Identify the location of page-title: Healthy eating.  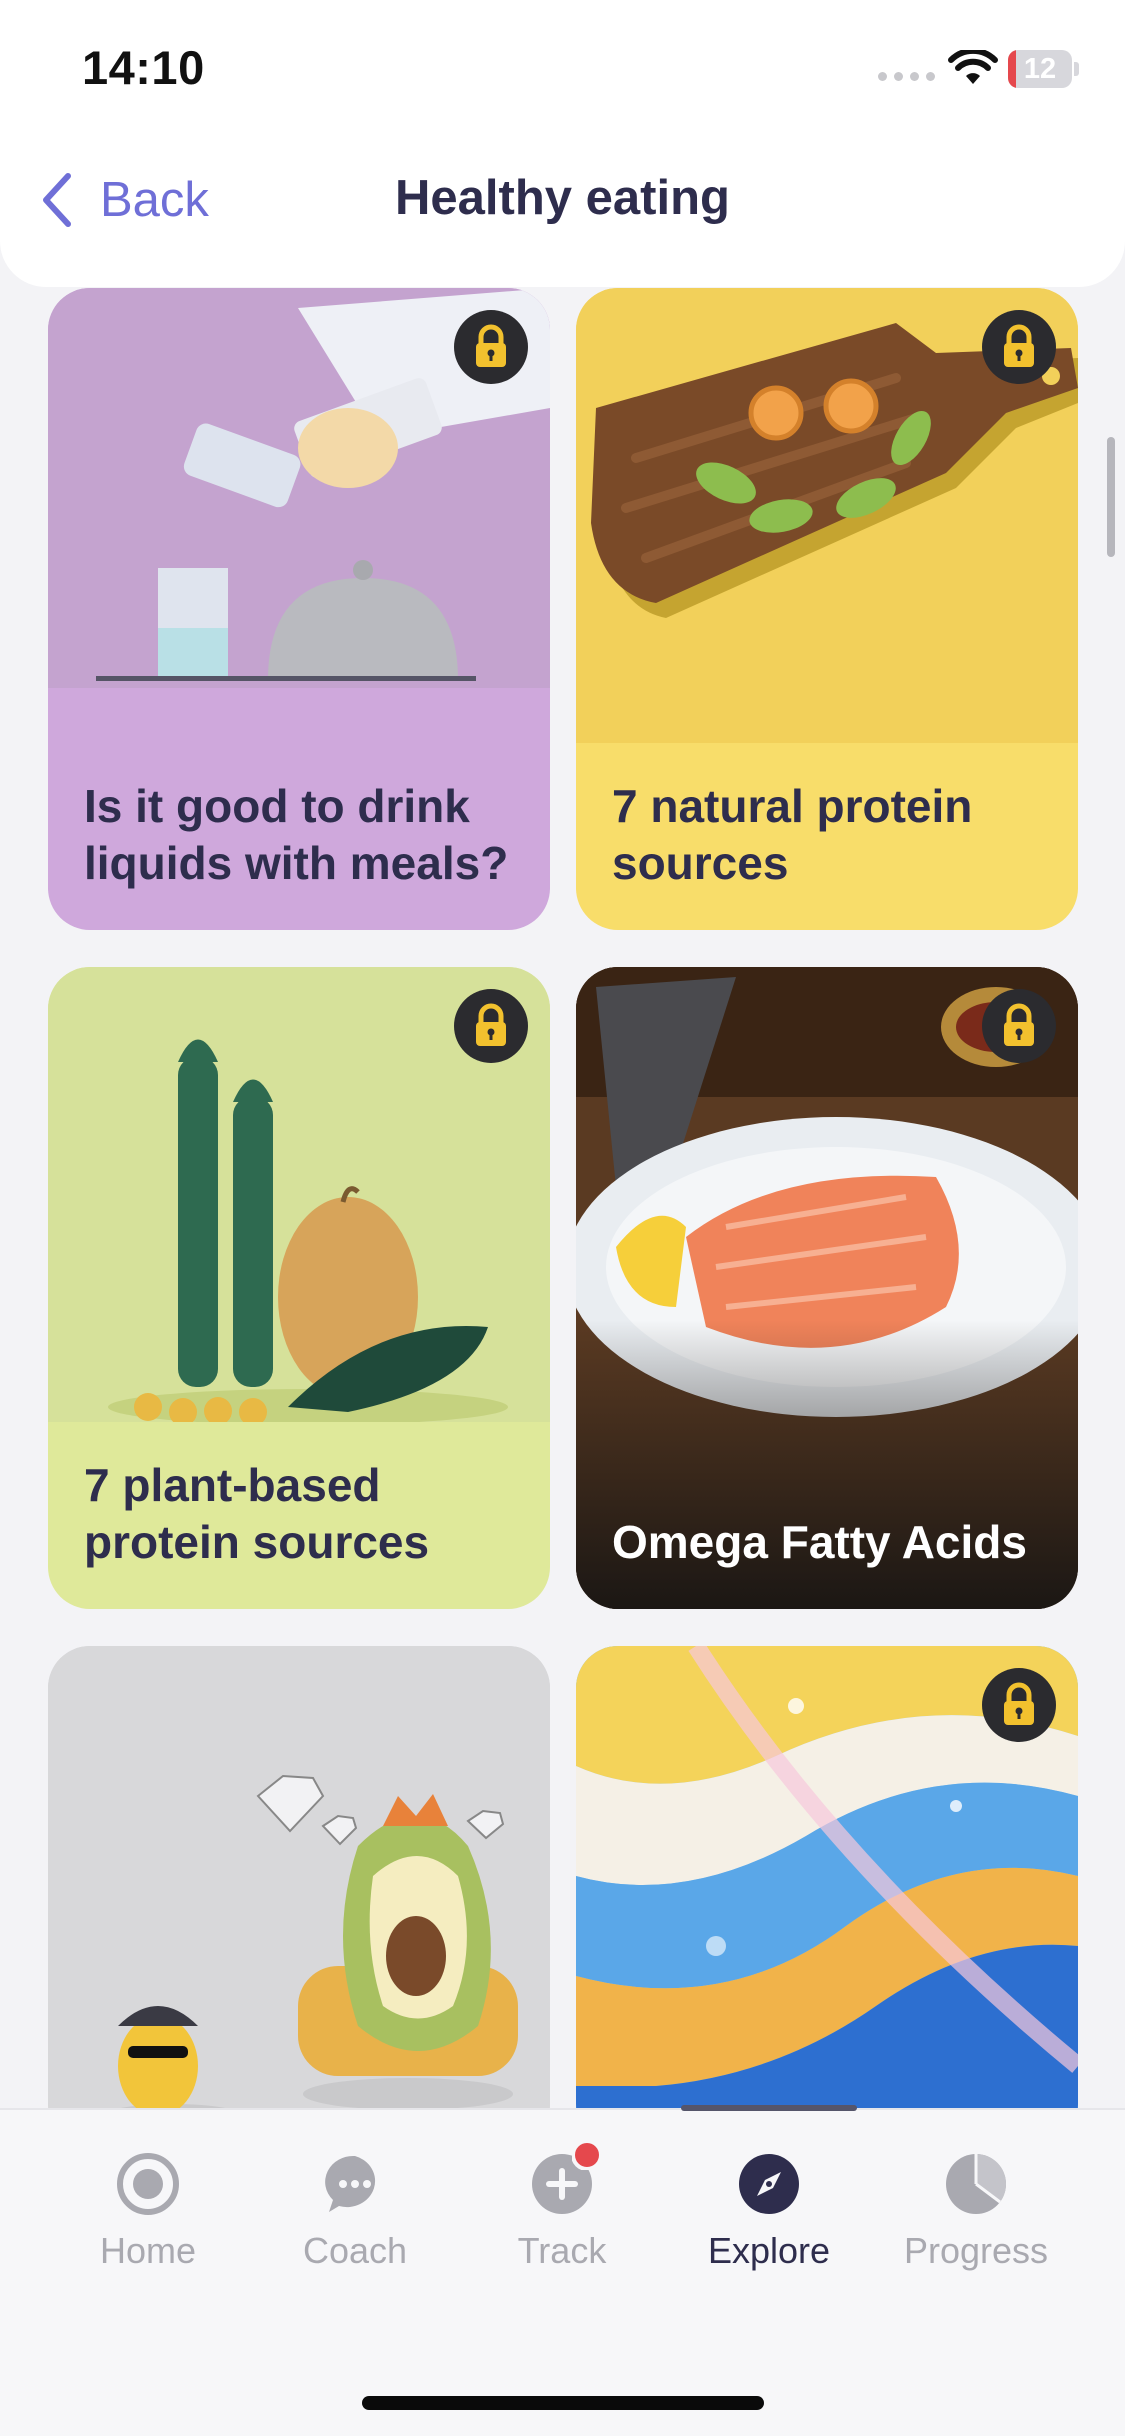
(562, 198).